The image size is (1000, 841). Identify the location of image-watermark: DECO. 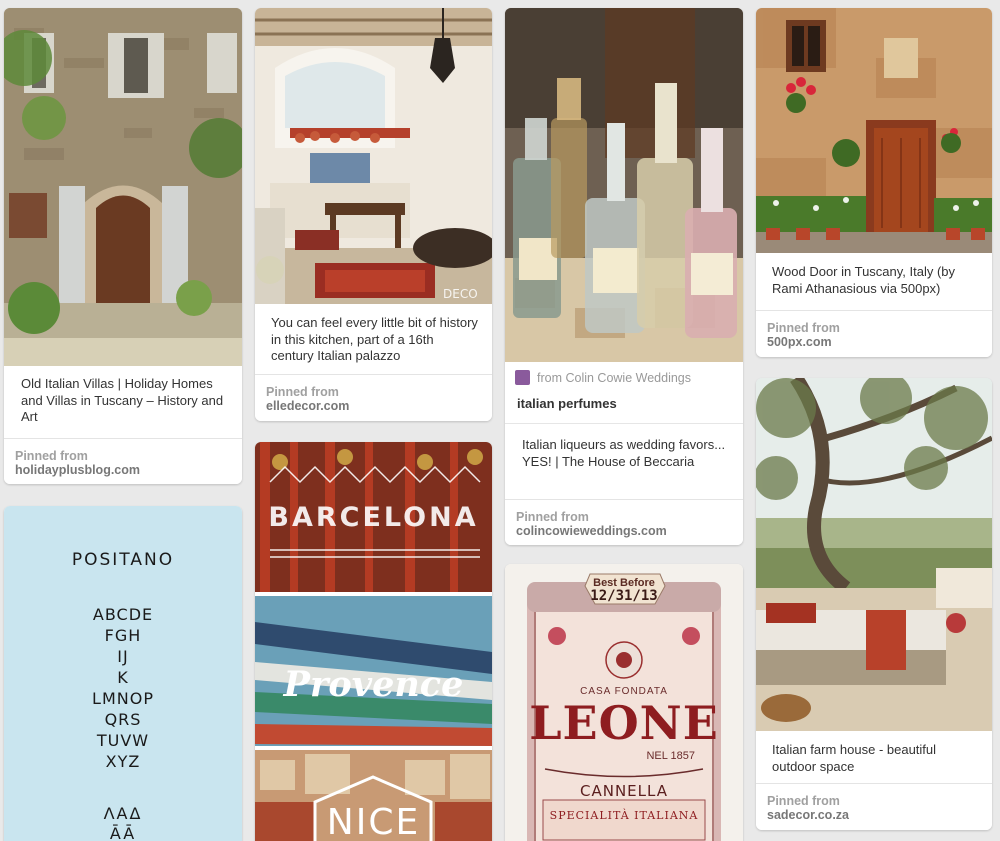
(460, 294).